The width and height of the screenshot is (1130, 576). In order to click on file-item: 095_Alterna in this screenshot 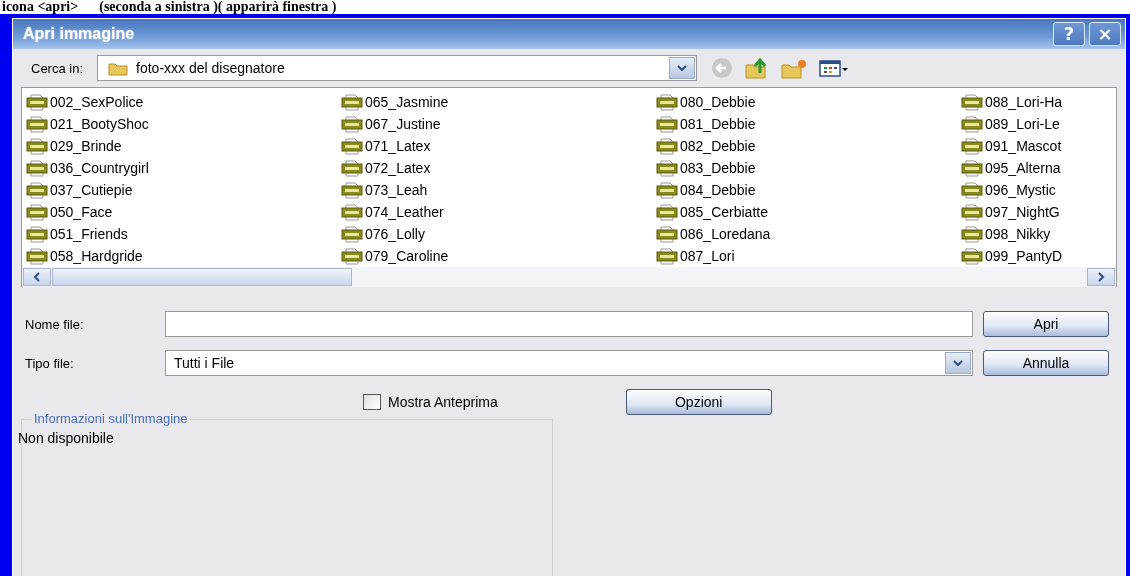, I will do `click(1031, 168)`.